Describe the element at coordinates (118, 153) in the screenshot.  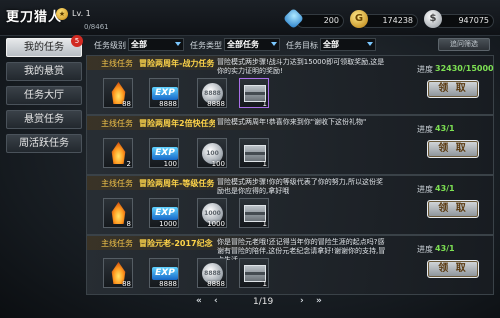
I see `reward-slot: 2` at that location.